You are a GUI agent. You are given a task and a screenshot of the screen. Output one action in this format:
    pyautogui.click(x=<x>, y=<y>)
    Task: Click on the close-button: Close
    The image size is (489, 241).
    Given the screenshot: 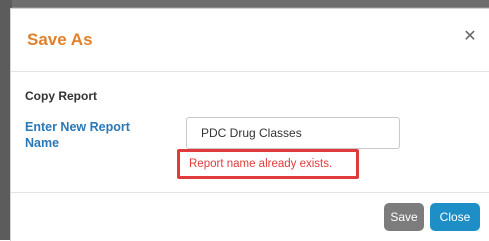 What is the action you would take?
    pyautogui.click(x=455, y=217)
    